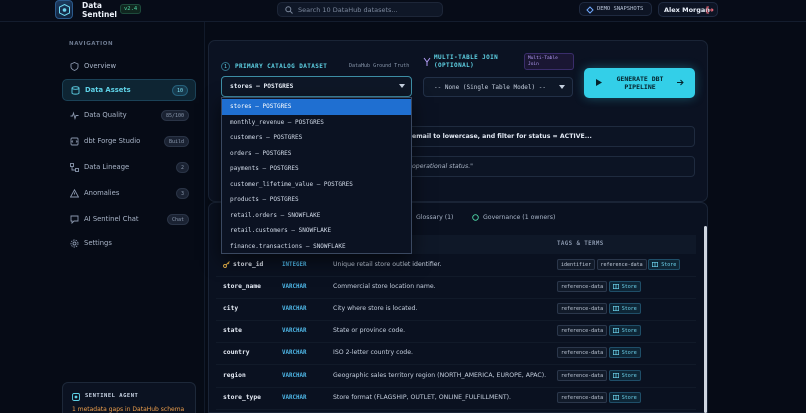  I want to click on column-description: City where store is located., so click(375, 308).